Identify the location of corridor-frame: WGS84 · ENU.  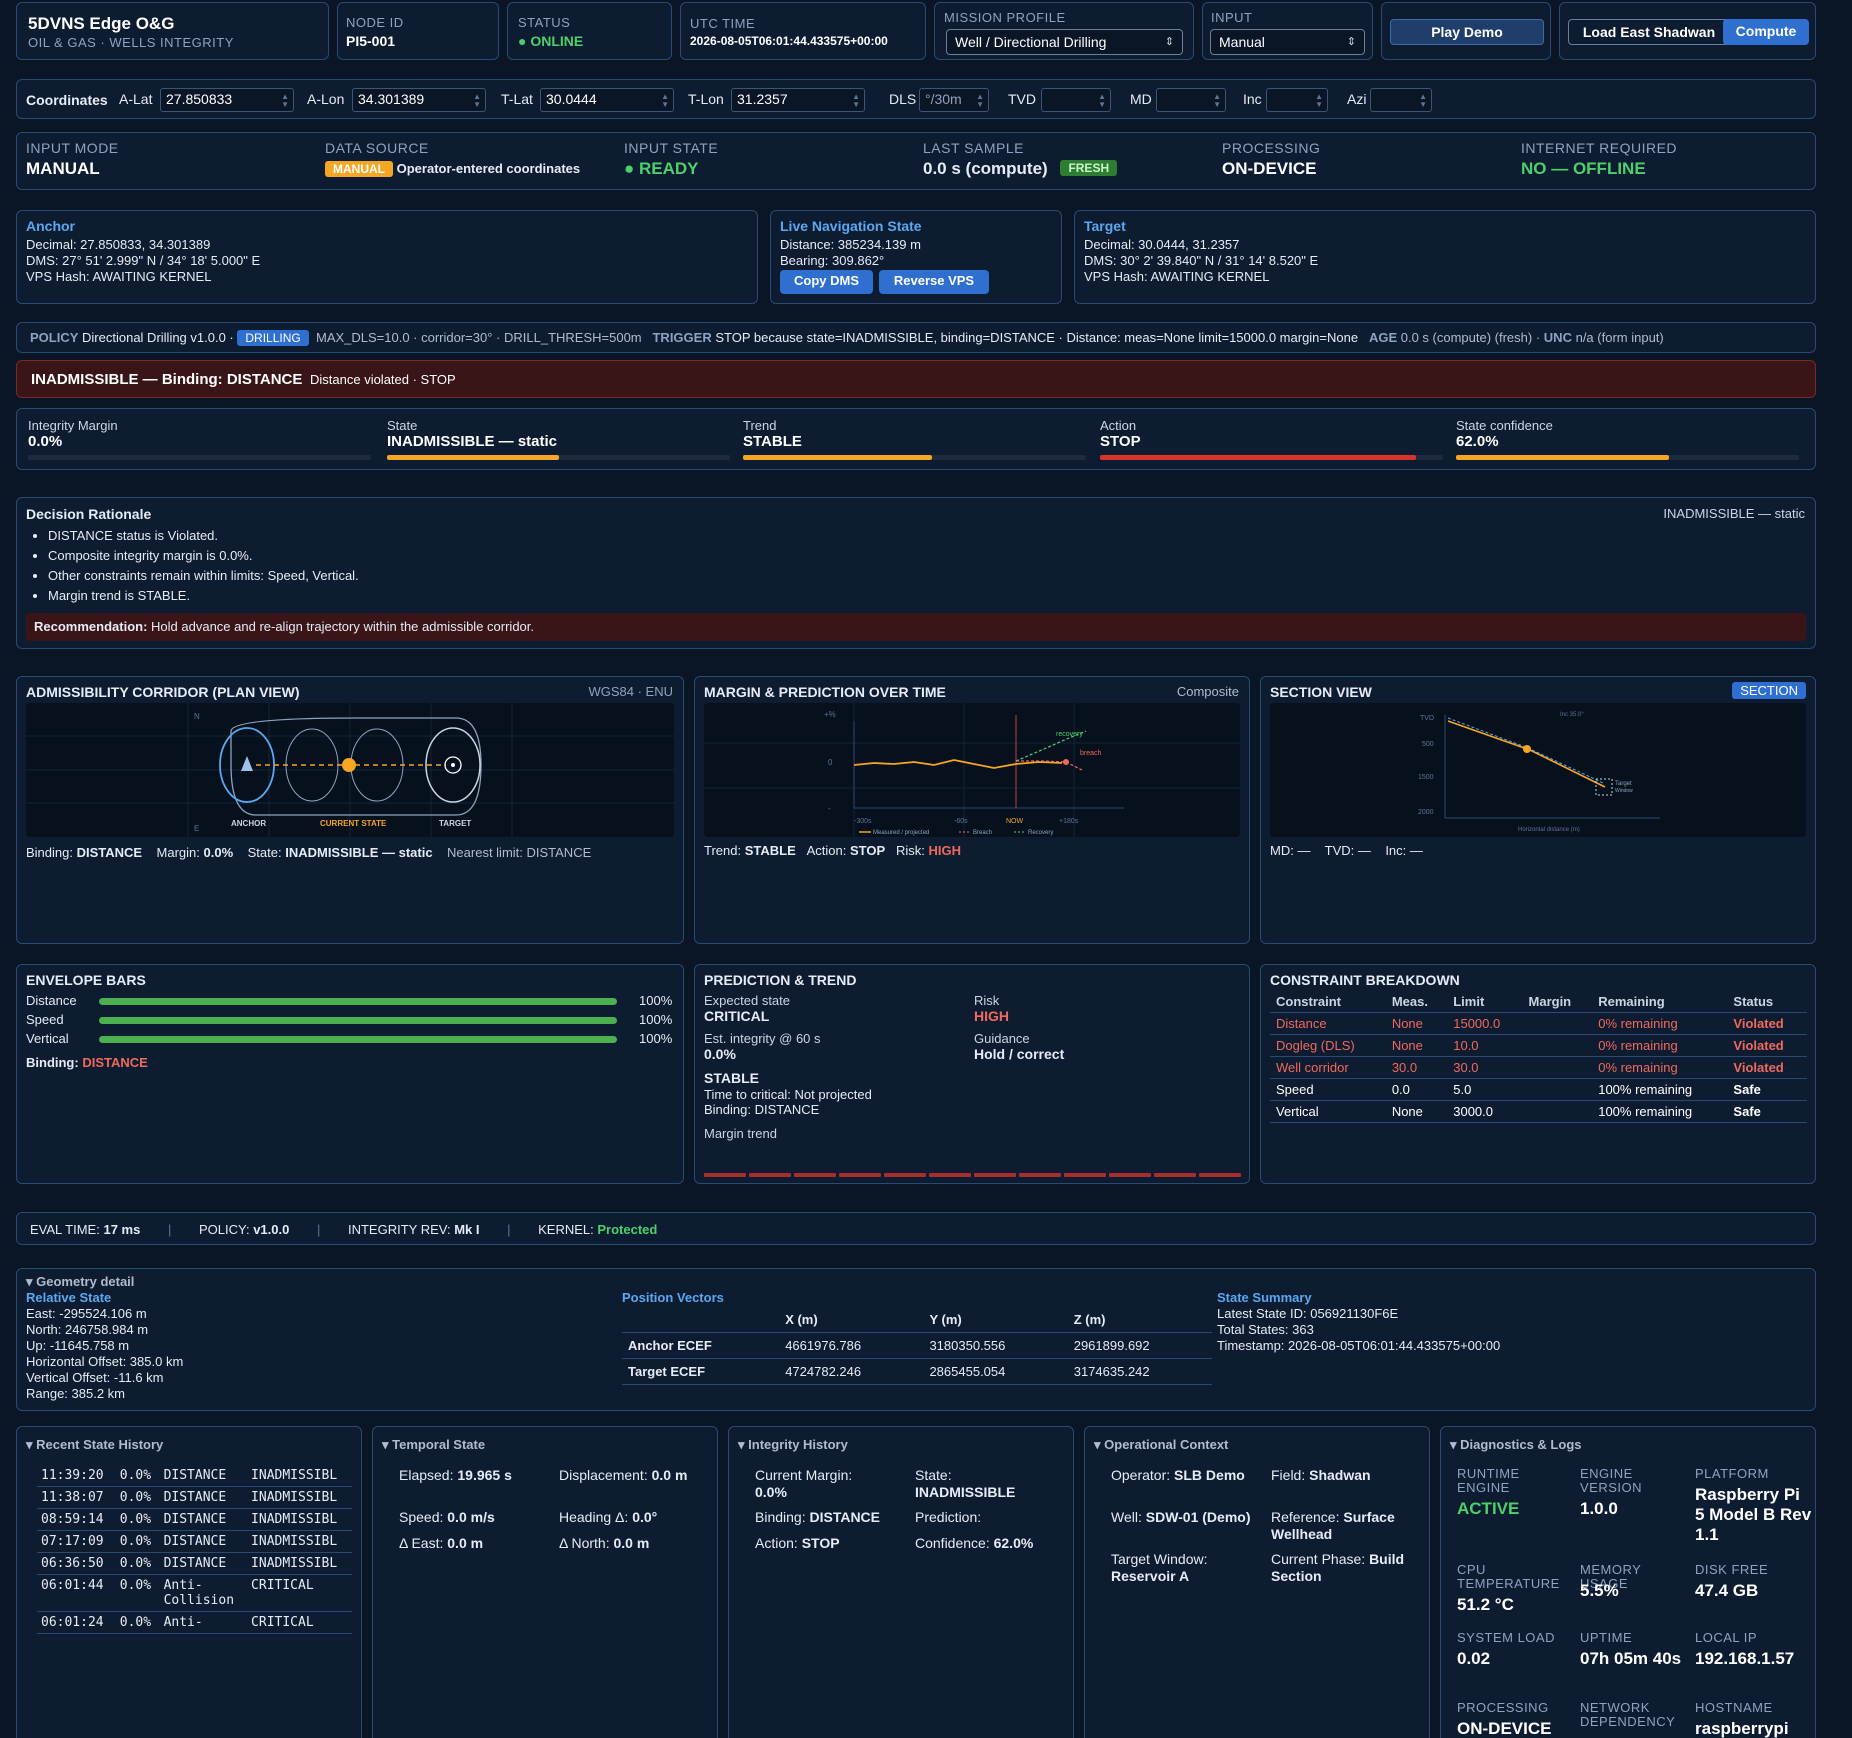
(630, 691).